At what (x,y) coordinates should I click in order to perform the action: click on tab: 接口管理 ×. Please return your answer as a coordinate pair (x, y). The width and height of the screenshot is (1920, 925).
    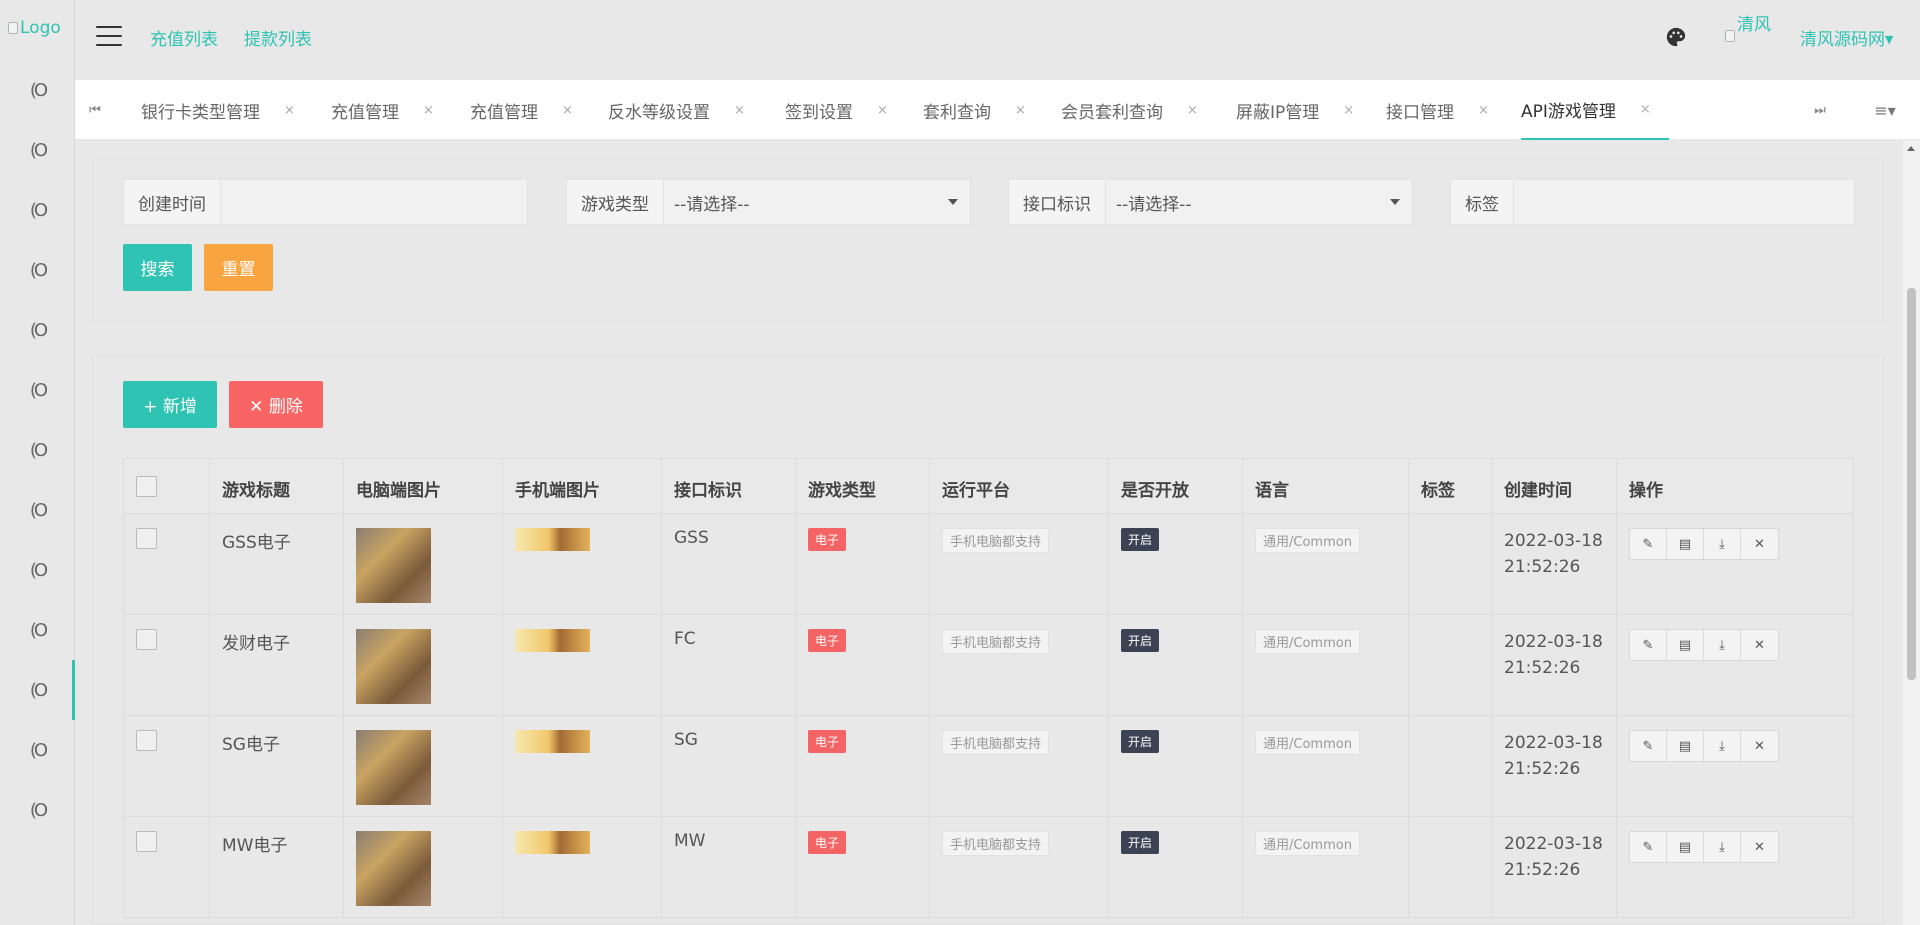
    Looking at the image, I should click on (1446, 110).